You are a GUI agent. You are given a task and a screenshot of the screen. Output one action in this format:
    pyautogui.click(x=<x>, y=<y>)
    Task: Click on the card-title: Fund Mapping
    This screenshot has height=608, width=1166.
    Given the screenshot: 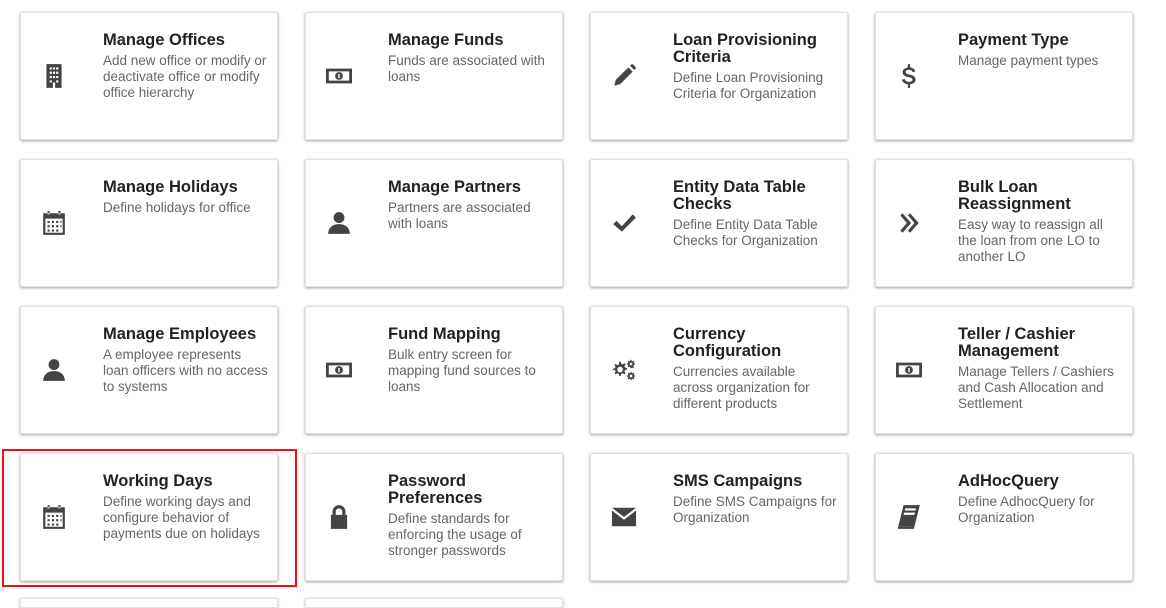 What is the action you would take?
    pyautogui.click(x=444, y=334)
    